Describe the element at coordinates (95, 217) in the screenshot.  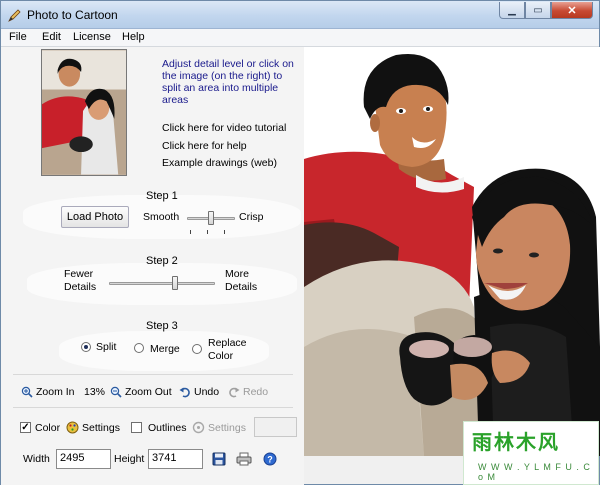
I see `load-photo-button: Load Photo` at that location.